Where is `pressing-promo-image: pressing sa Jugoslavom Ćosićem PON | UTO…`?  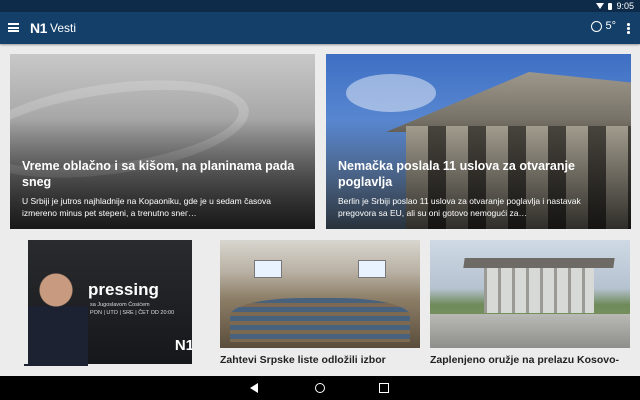 pressing-promo-image: pressing sa Jugoslavom Ćosićem PON | UTO… is located at coordinates (110, 303).